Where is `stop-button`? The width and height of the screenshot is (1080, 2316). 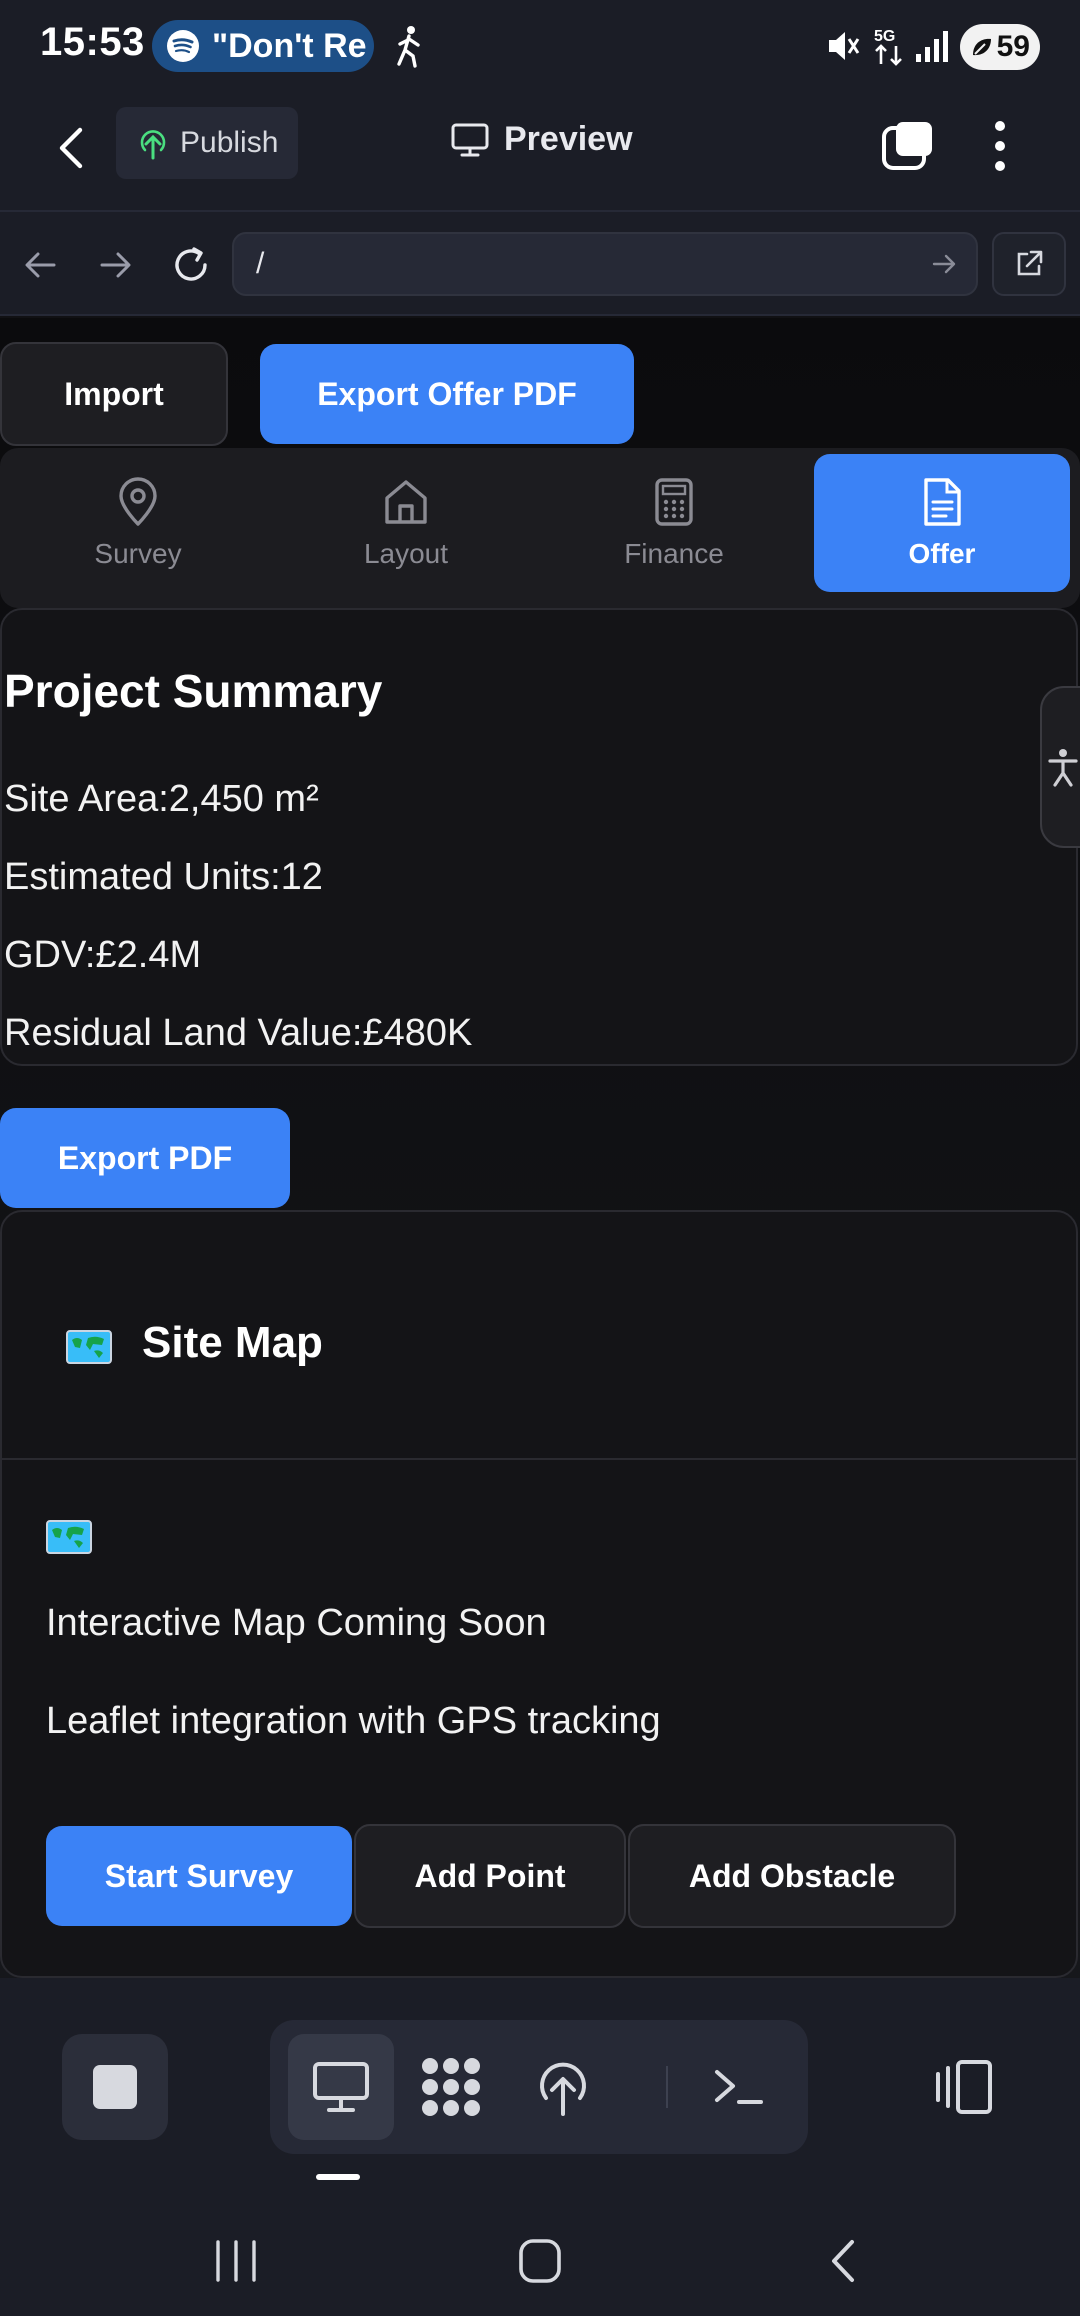
stop-button is located at coordinates (115, 2087).